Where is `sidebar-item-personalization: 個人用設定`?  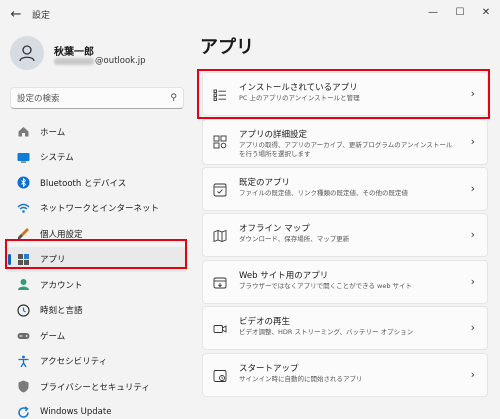
sidebar-item-personalization: 個人用設定 is located at coordinates (97, 233).